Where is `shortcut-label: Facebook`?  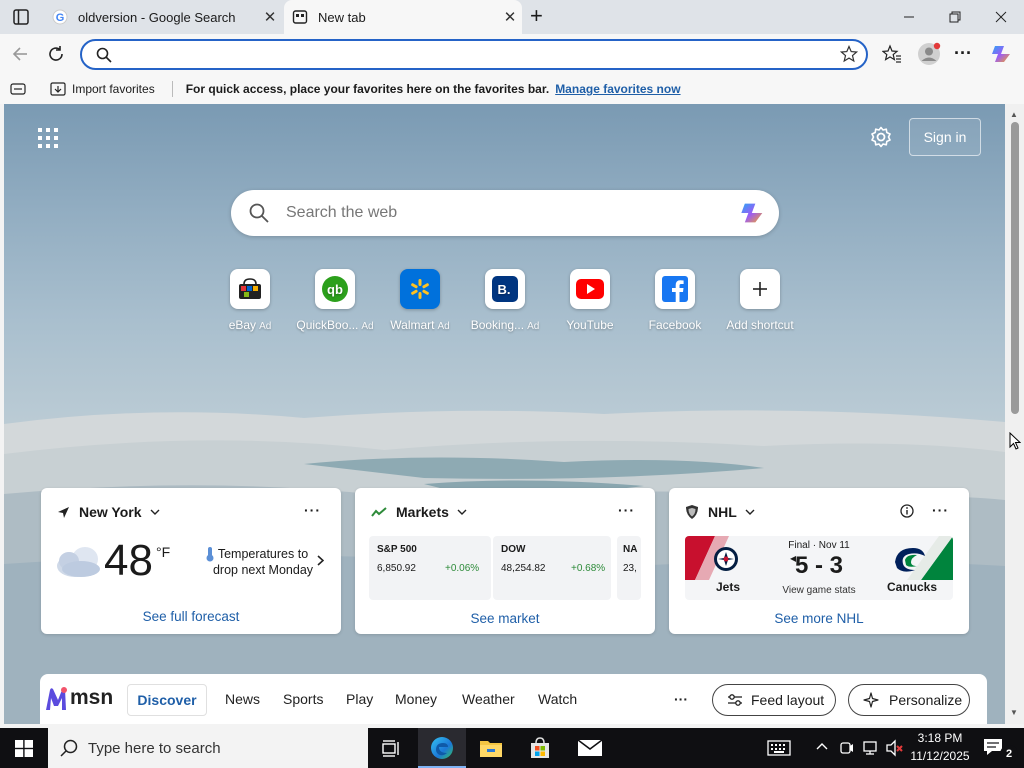 shortcut-label: Facebook is located at coordinates (675, 325).